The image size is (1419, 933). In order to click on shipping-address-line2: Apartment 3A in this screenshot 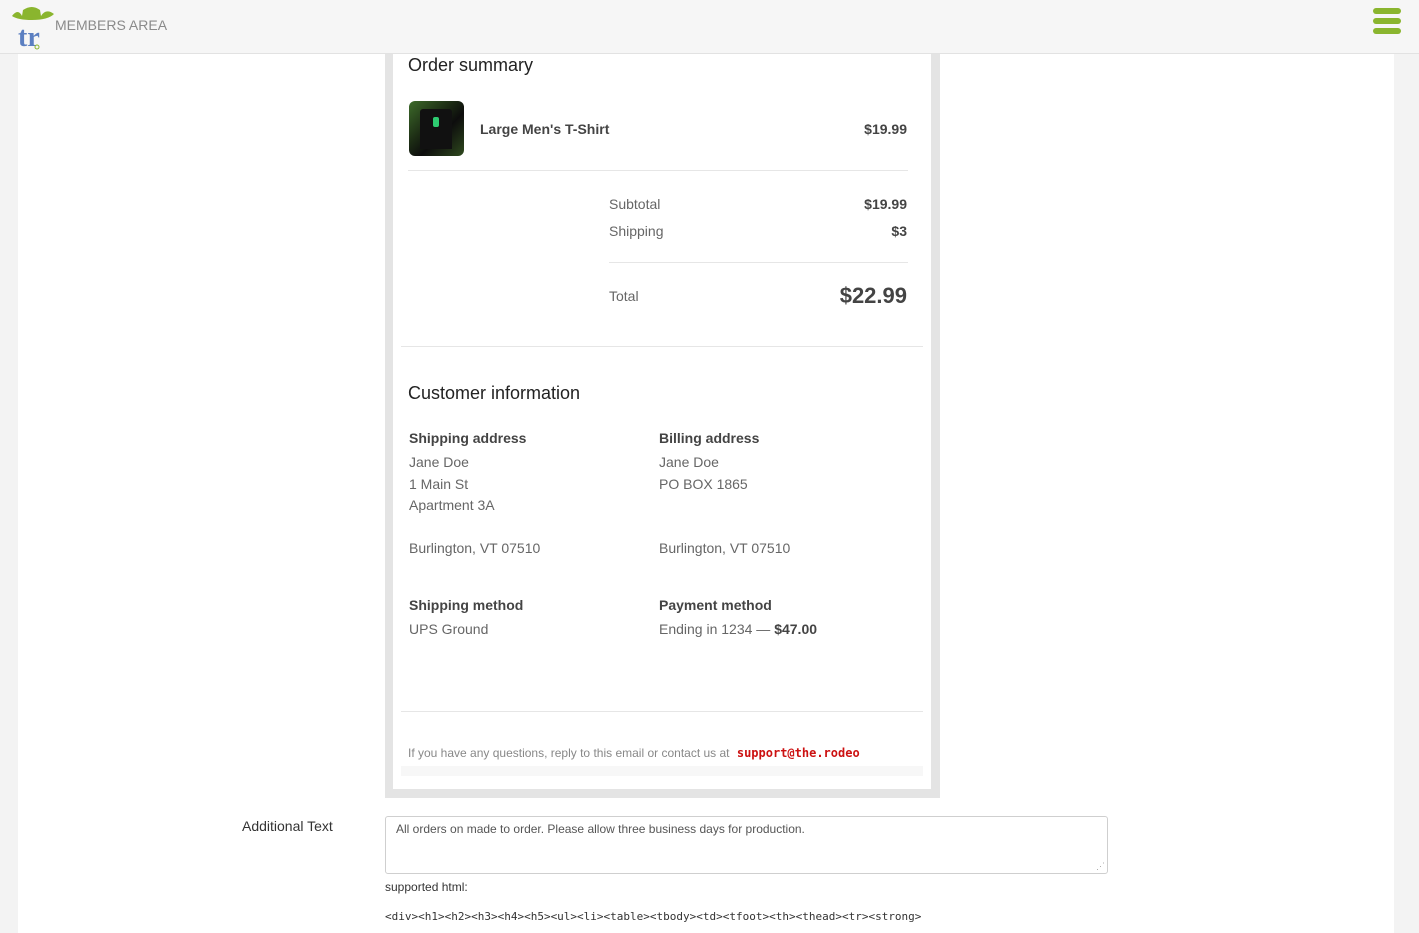, I will do `click(452, 505)`.